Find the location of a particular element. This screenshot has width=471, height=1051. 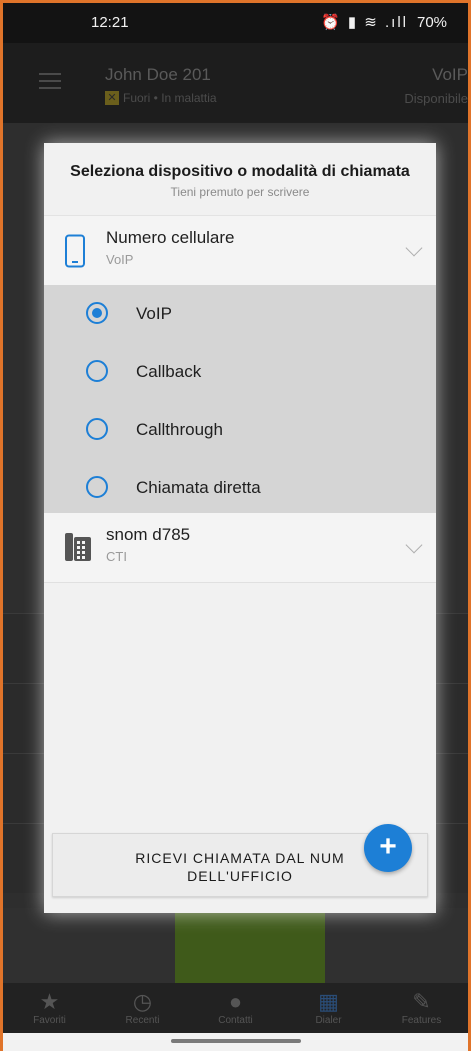

nav-item-favoriti: ★ Favoriti is located at coordinates (49, 1008).